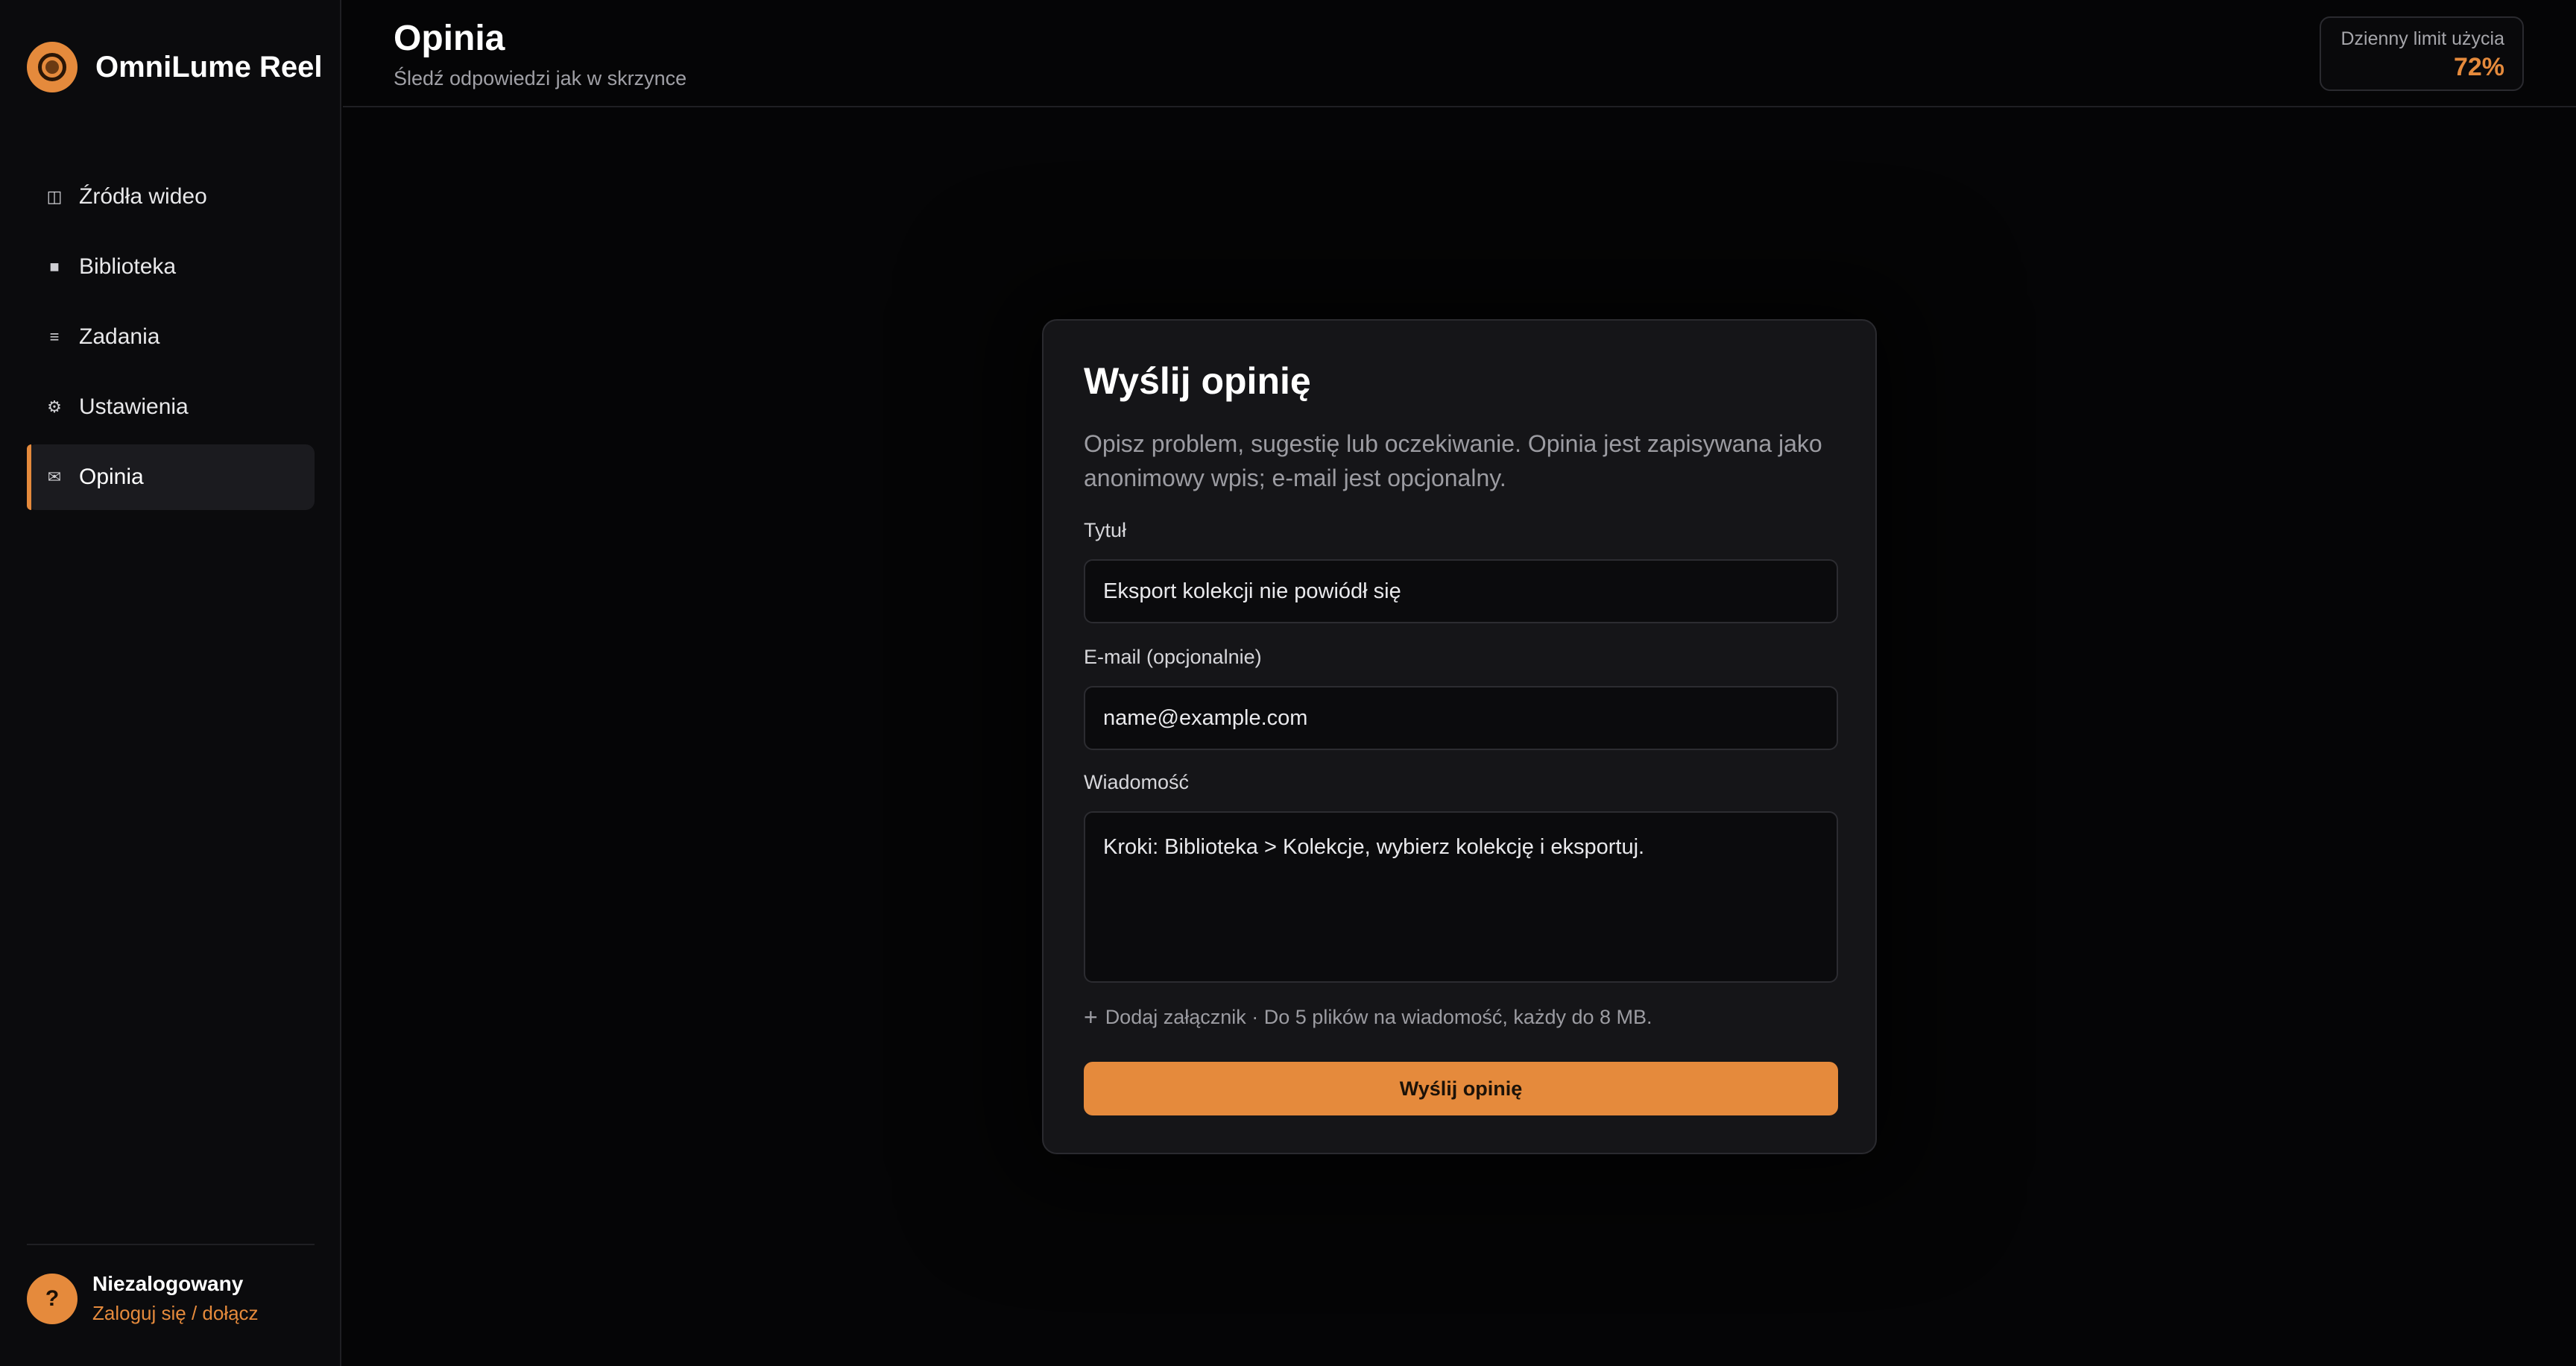  Describe the element at coordinates (2478, 67) in the screenshot. I see `usage-limit-value: 72%` at that location.